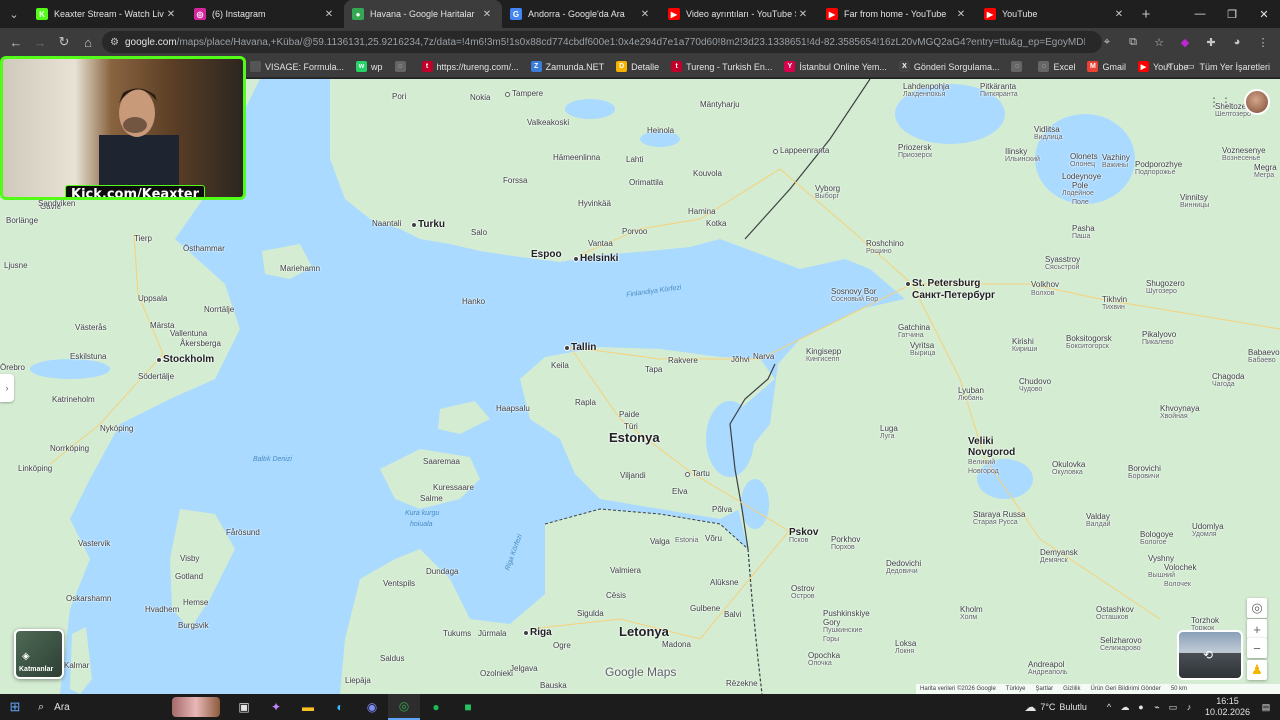 This screenshot has width=1280, height=720. Describe the element at coordinates (1043, 293) in the screenshot. I see `place-label: Волхов` at that location.